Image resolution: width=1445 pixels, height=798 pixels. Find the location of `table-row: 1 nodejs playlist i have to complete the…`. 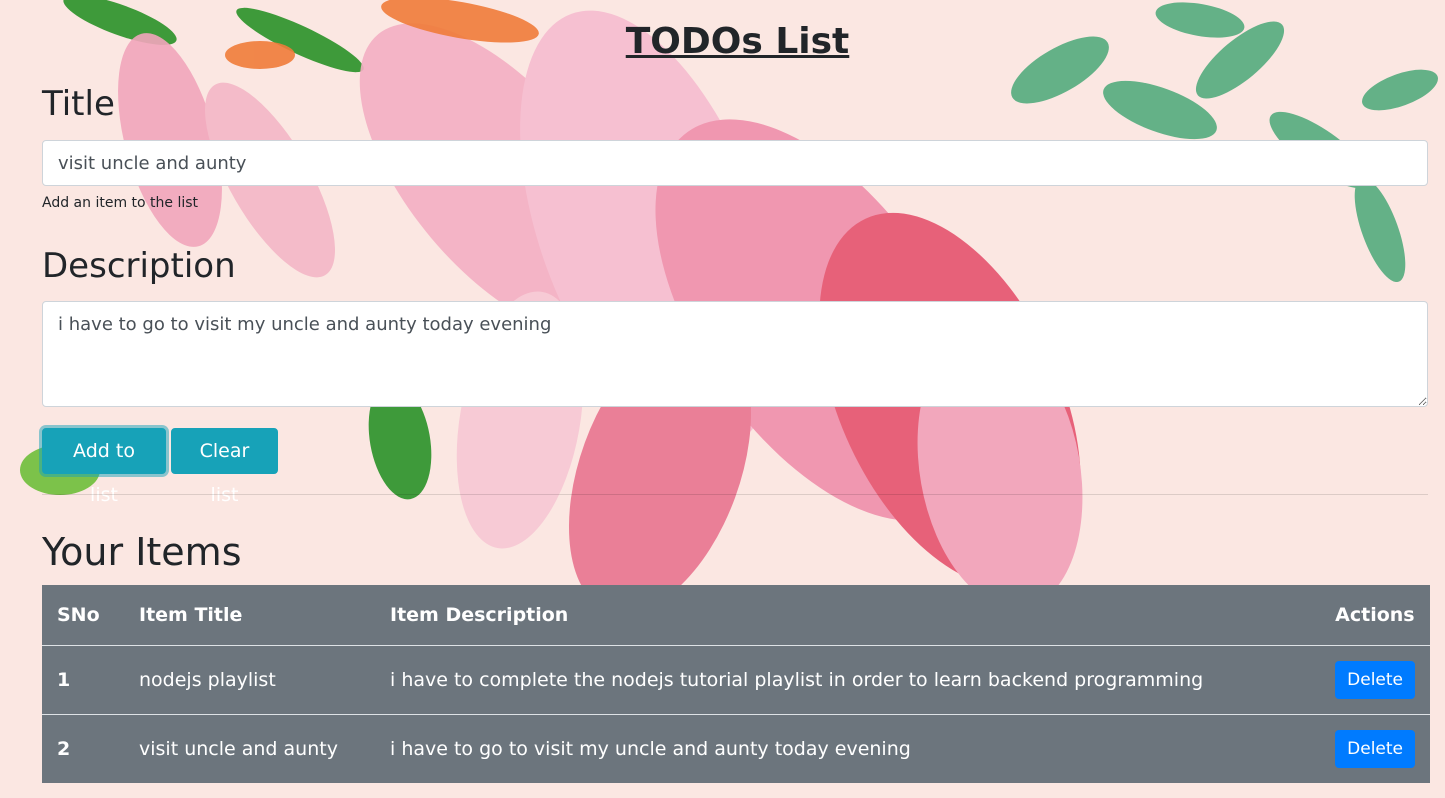

table-row: 1 nodejs playlist i have to complete the… is located at coordinates (736, 680).